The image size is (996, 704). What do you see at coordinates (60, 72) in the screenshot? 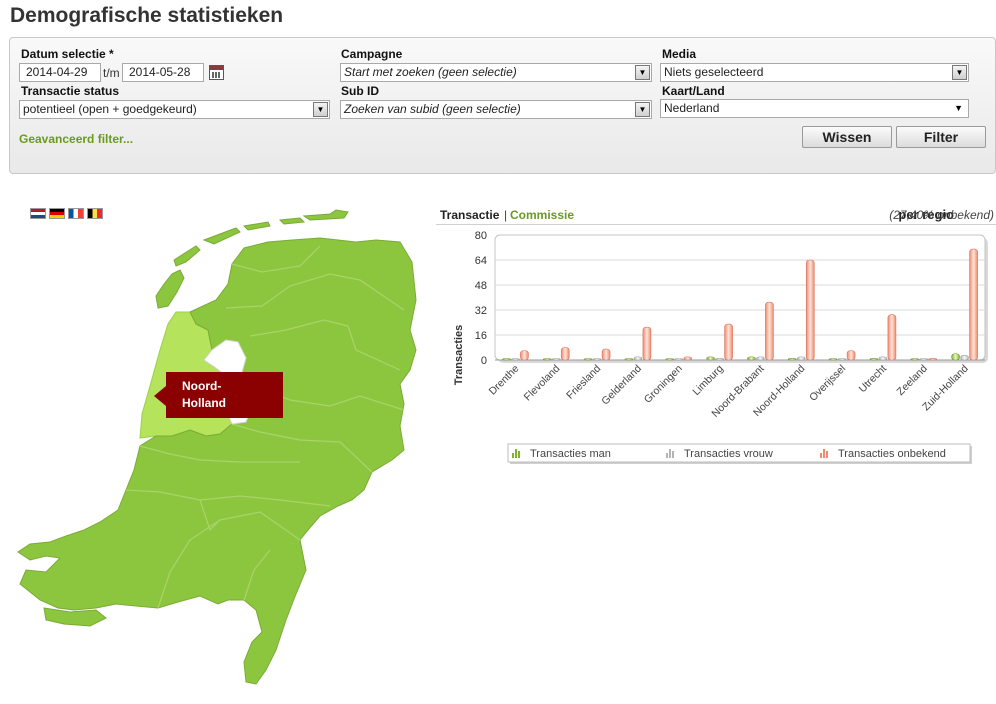
I see `date-from-input: 2014-04-29` at bounding box center [60, 72].